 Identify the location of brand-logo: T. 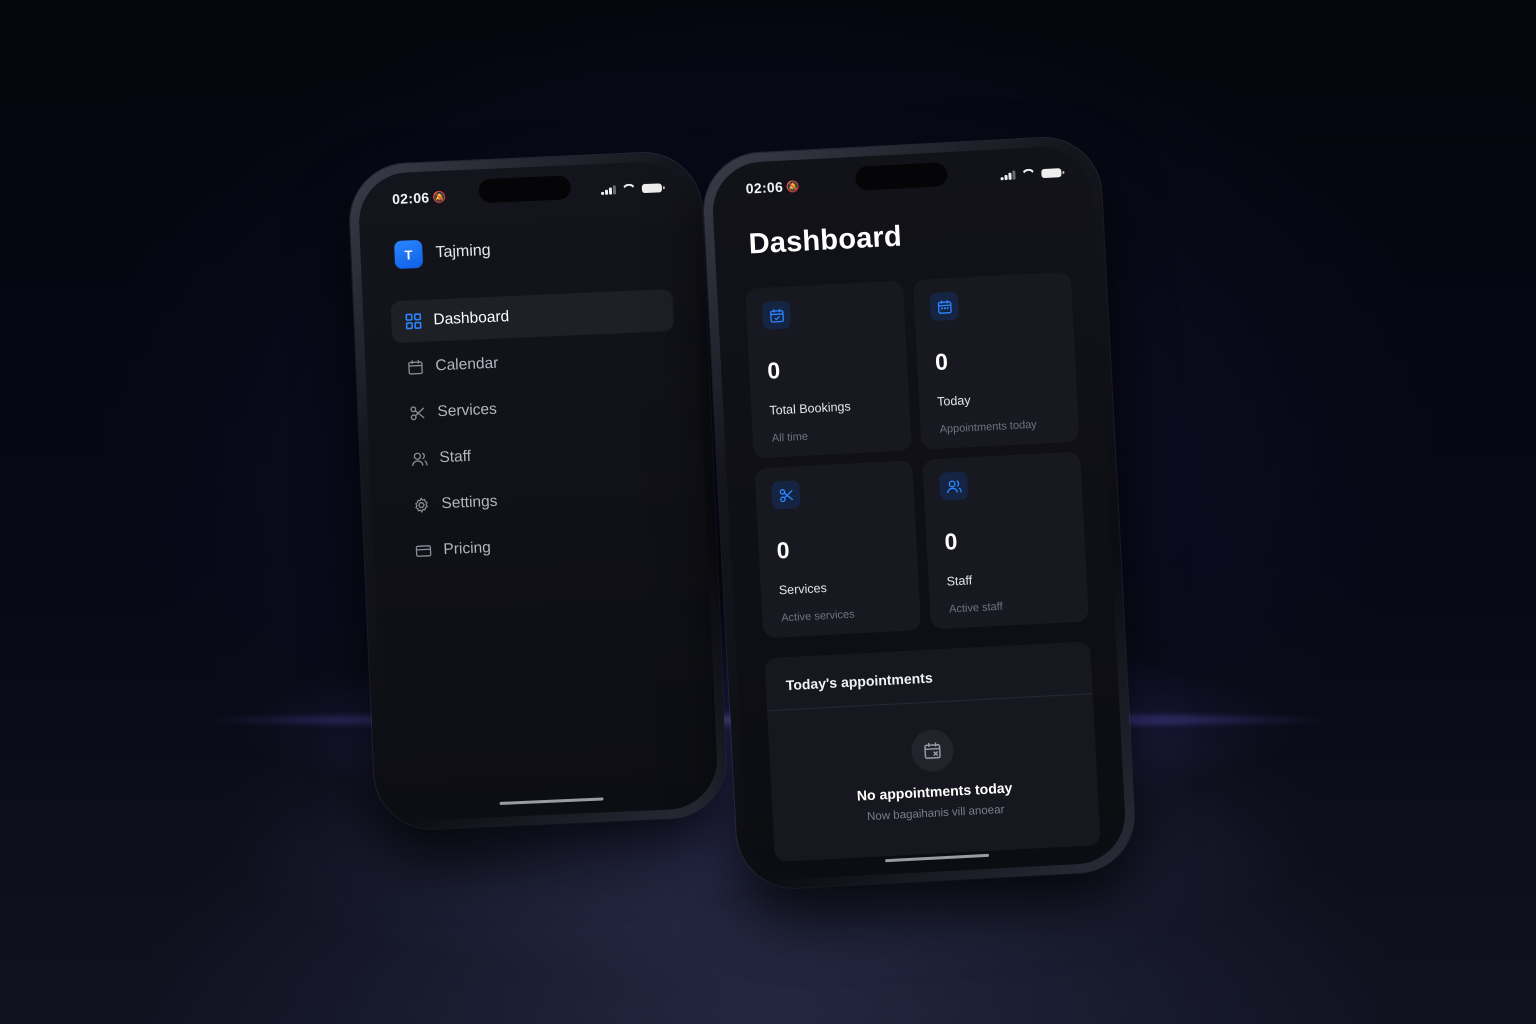
(408, 254).